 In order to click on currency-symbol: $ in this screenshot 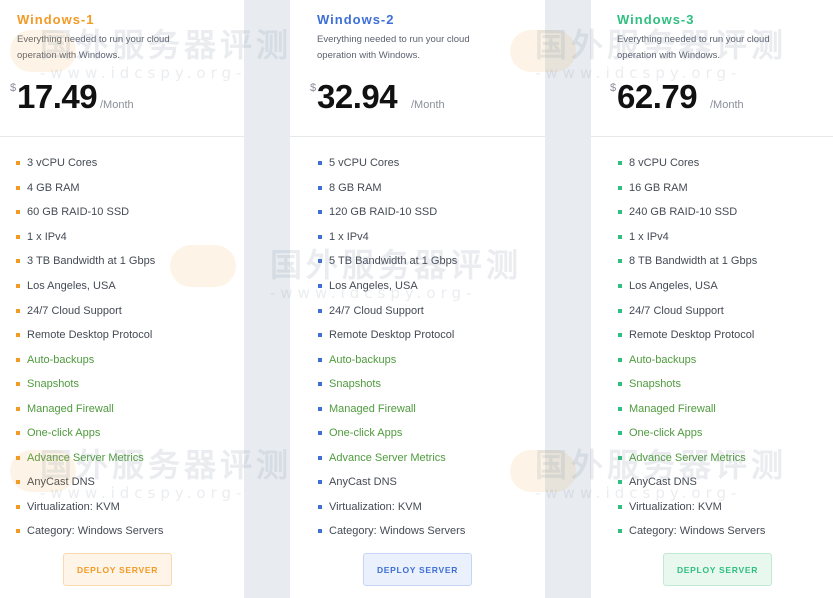, I will do `click(13, 88)`.